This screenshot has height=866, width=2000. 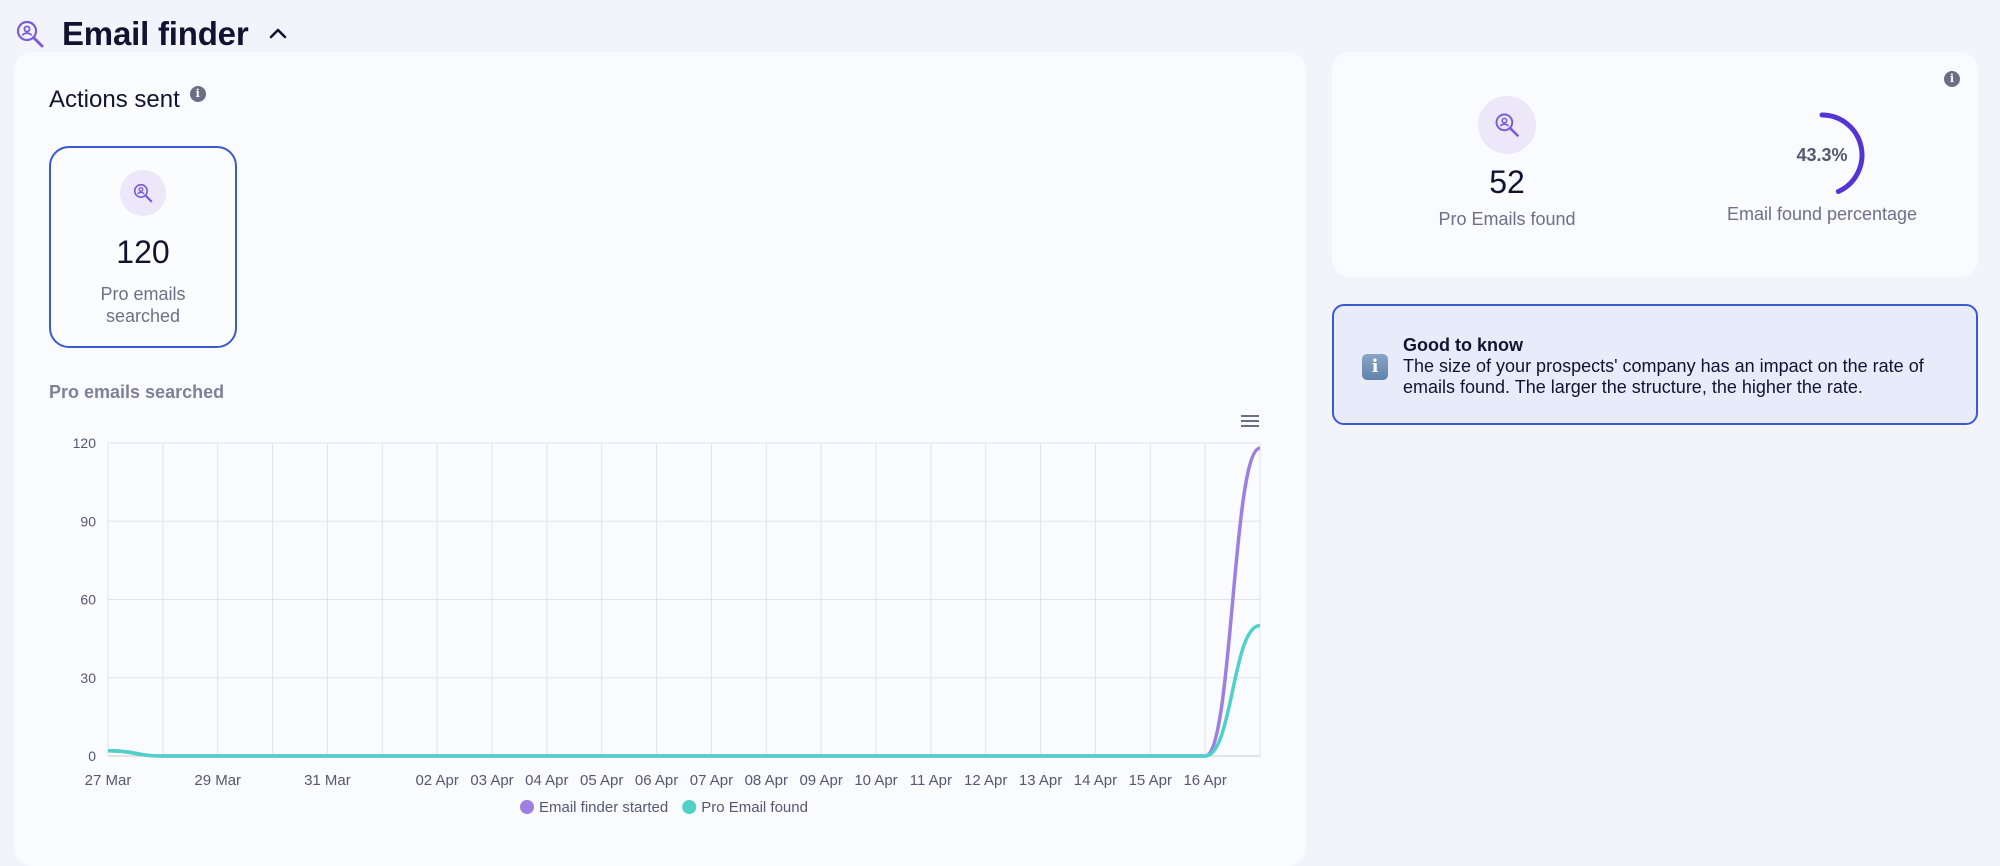 What do you see at coordinates (931, 780) in the screenshot?
I see `x-tick-label: 11 Apr` at bounding box center [931, 780].